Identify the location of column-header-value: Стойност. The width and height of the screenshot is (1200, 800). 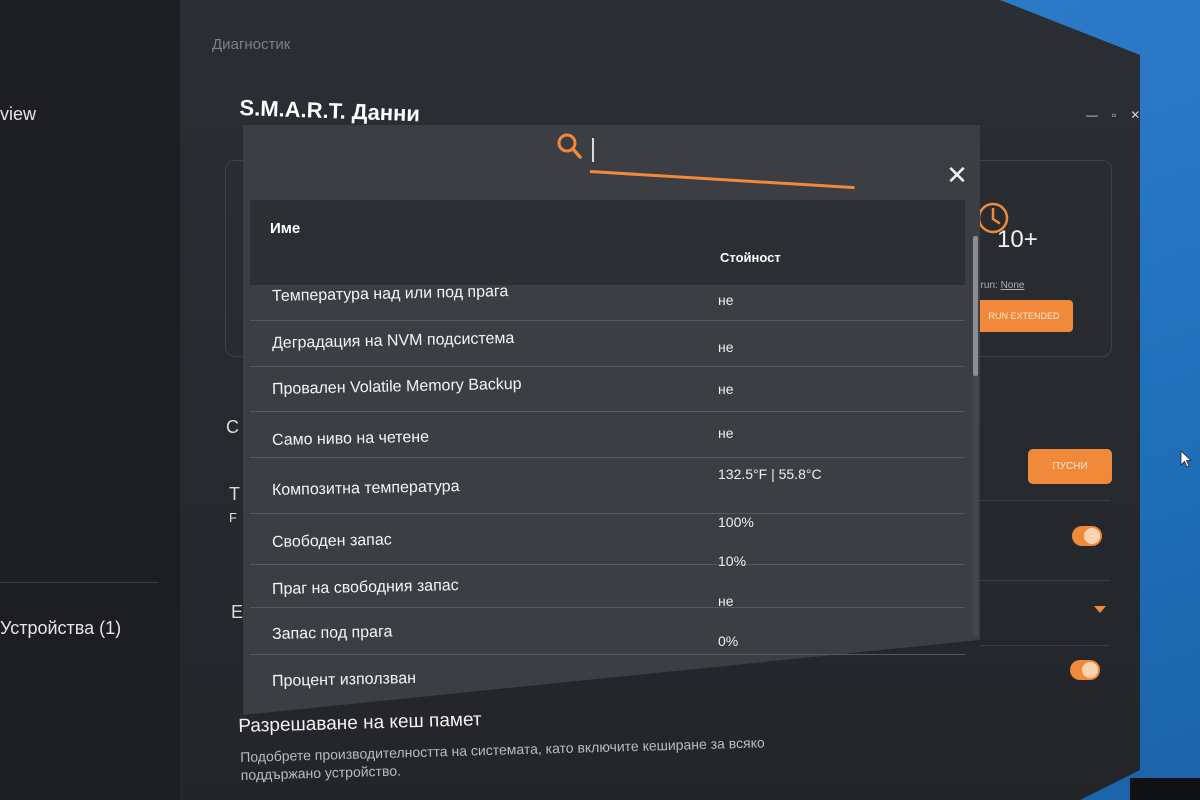
(750, 257).